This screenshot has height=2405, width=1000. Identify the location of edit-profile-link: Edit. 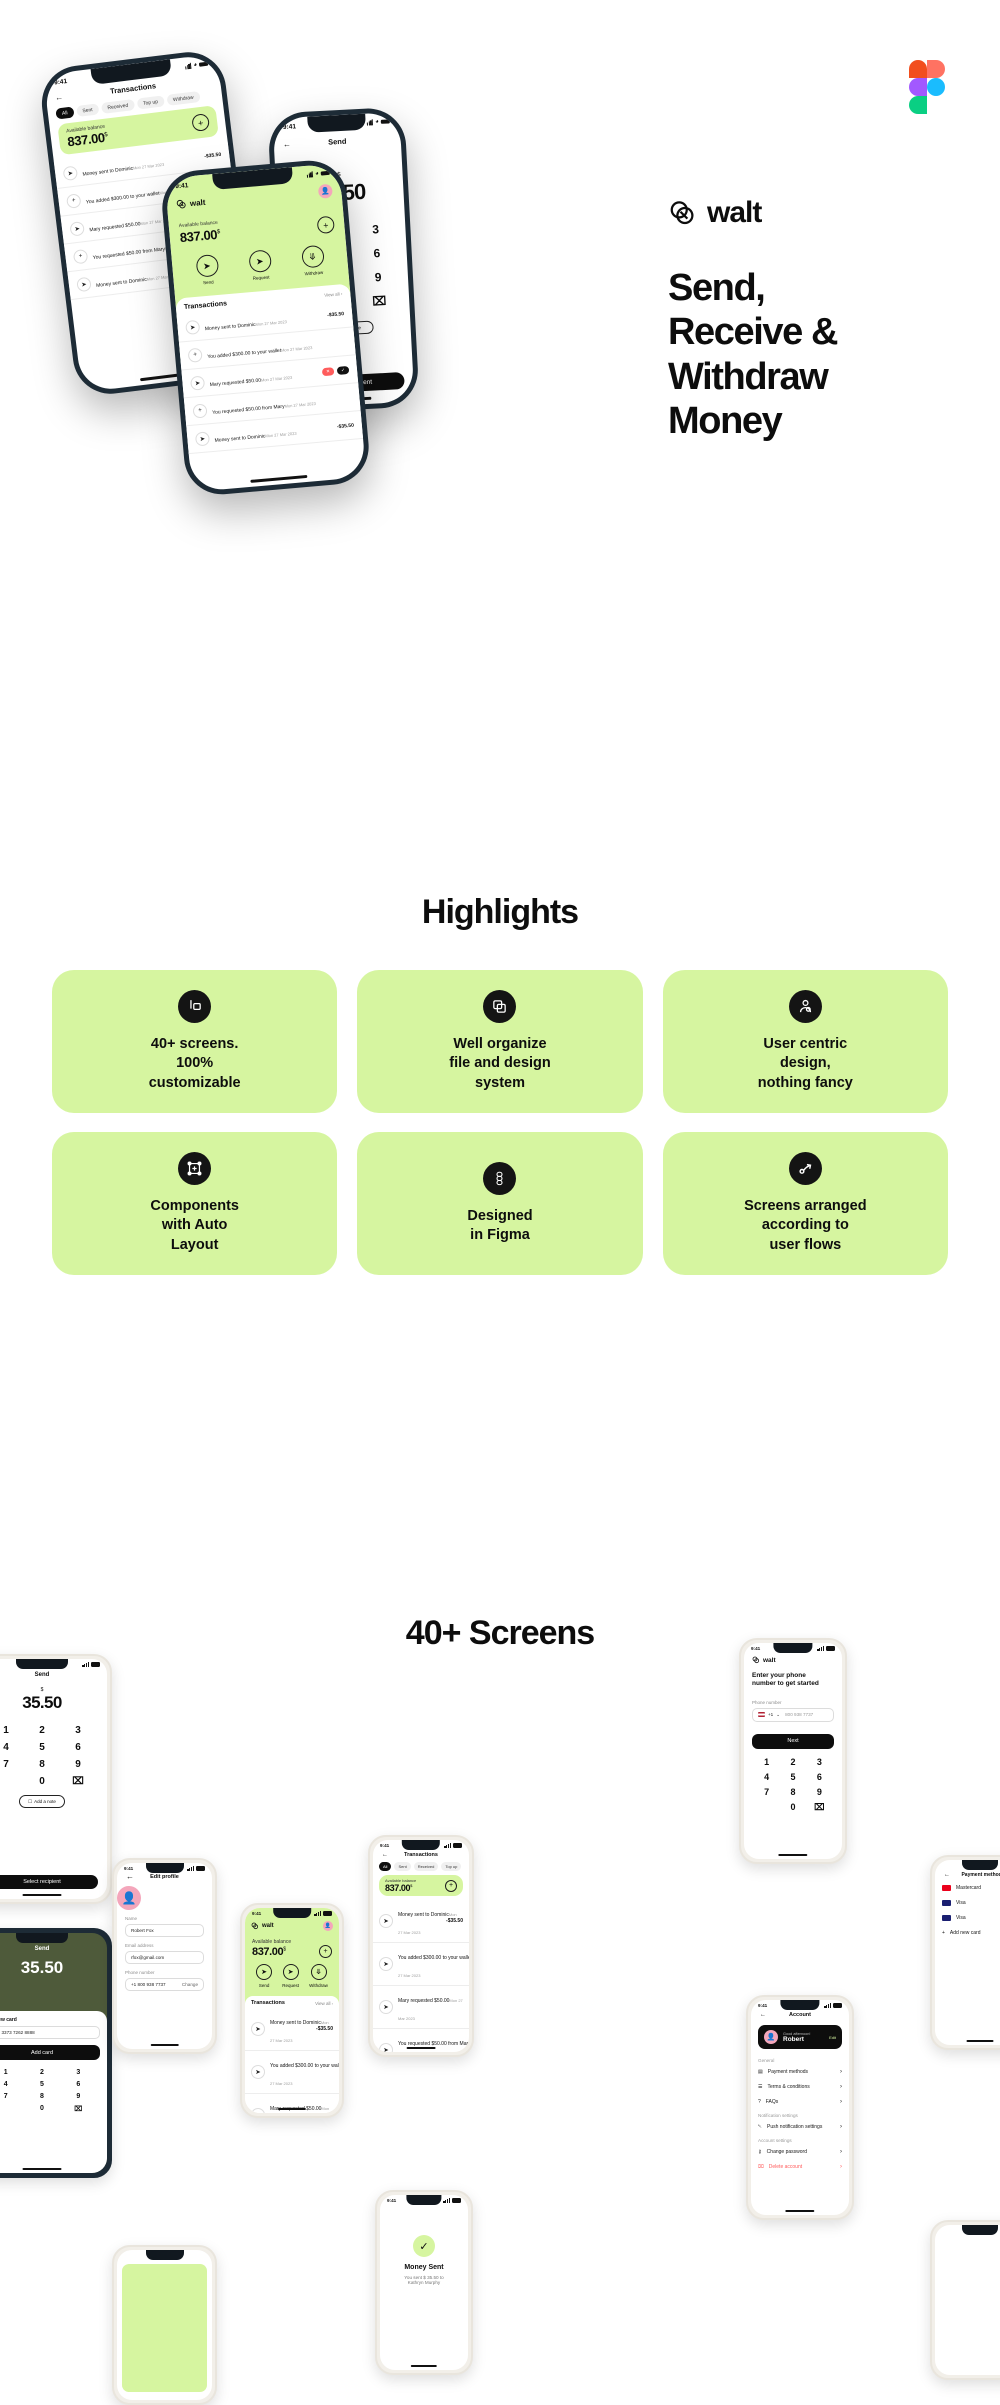
(832, 2037).